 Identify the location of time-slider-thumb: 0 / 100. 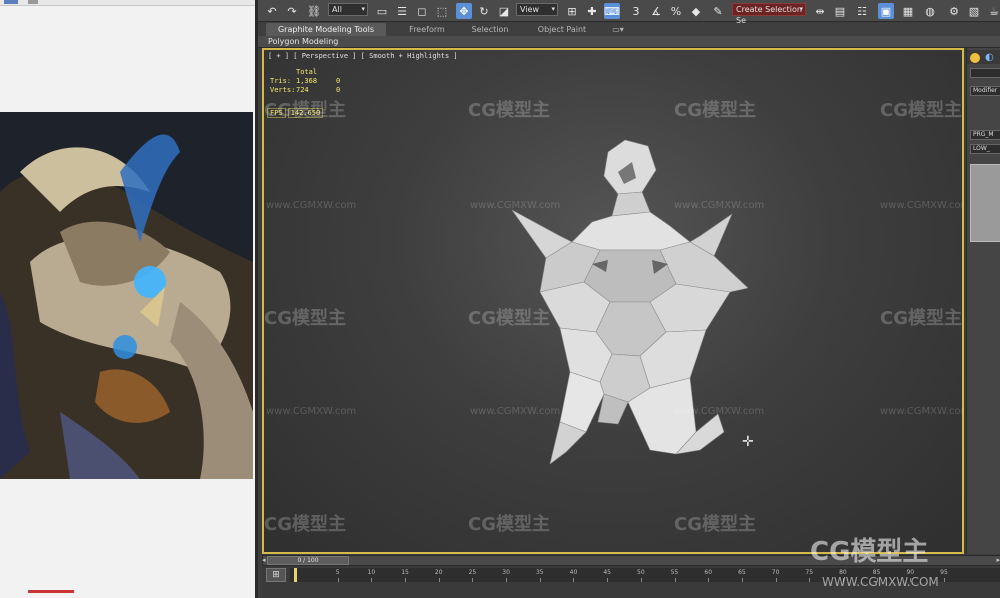
(308, 560).